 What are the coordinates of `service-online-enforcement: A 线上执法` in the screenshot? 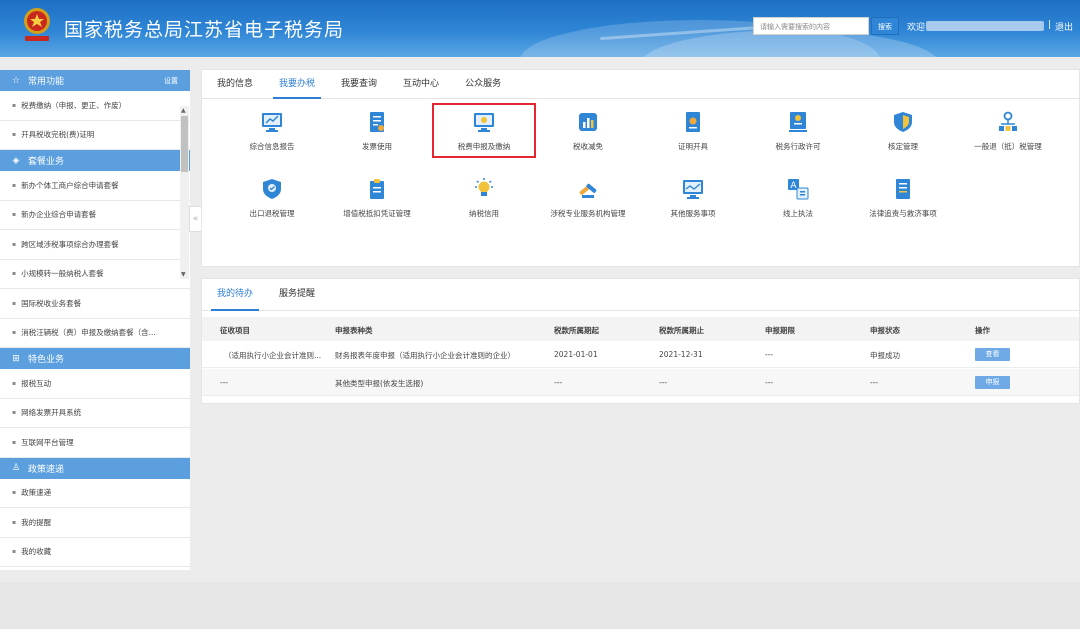 It's located at (798, 198).